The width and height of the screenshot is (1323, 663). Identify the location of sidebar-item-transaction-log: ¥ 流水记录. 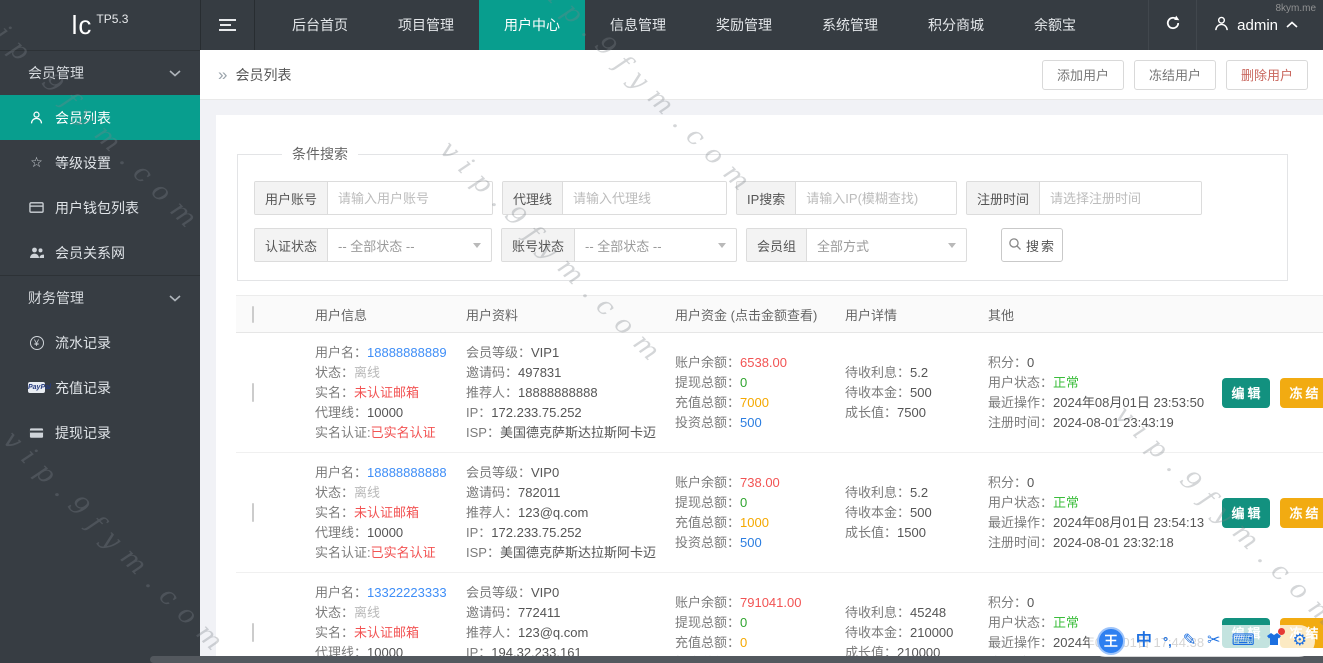
(100, 342).